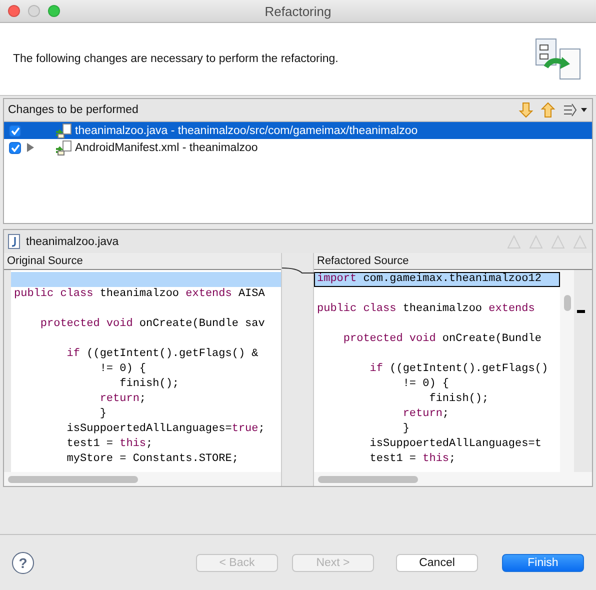 Image resolution: width=596 pixels, height=590 pixels. Describe the element at coordinates (575, 110) in the screenshot. I see `filter-dropdown-icon` at that location.